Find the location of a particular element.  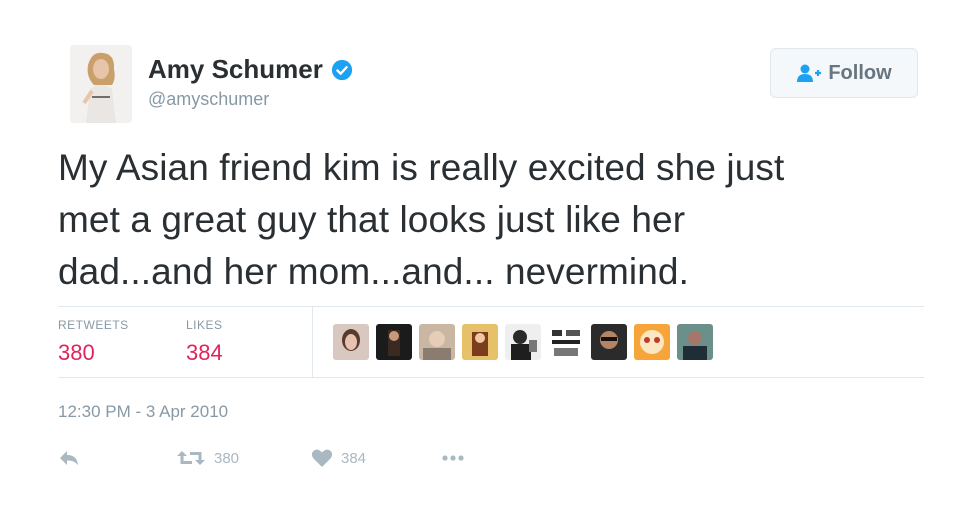

like-action-count: 384 is located at coordinates (354, 458).